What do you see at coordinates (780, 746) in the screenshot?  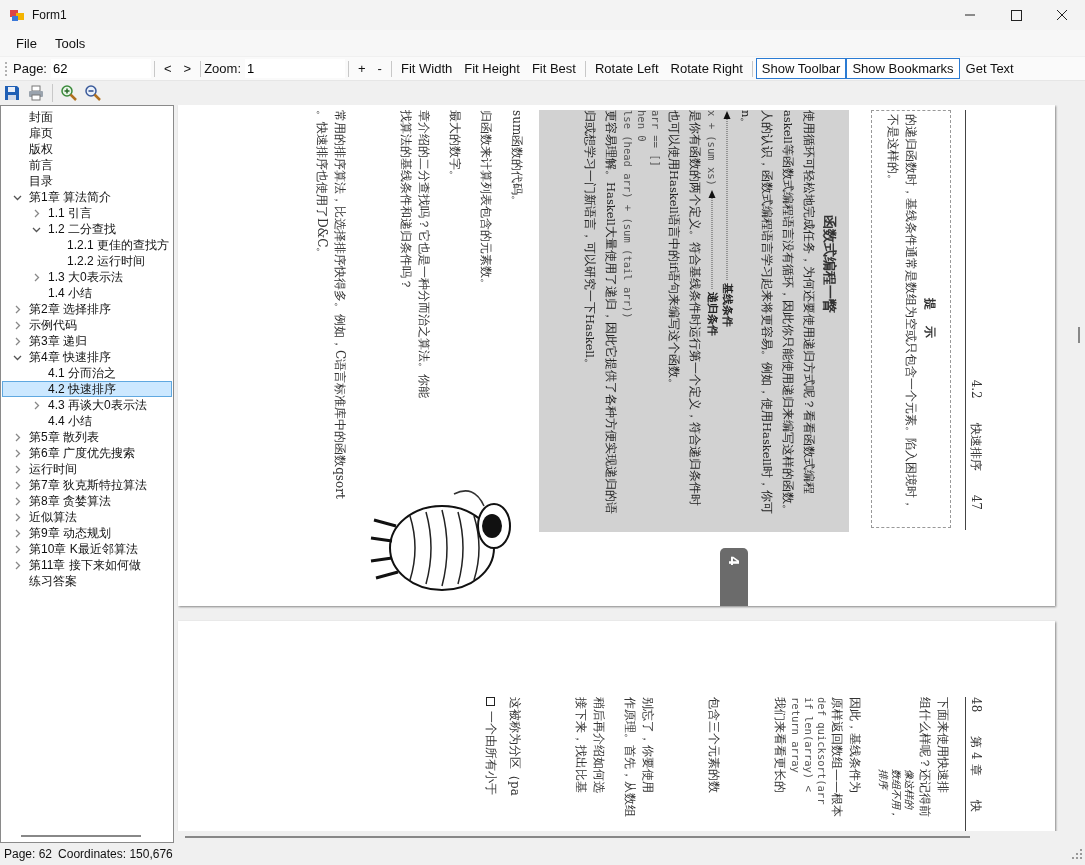 I see `body-text: 我们来看看更长的` at bounding box center [780, 746].